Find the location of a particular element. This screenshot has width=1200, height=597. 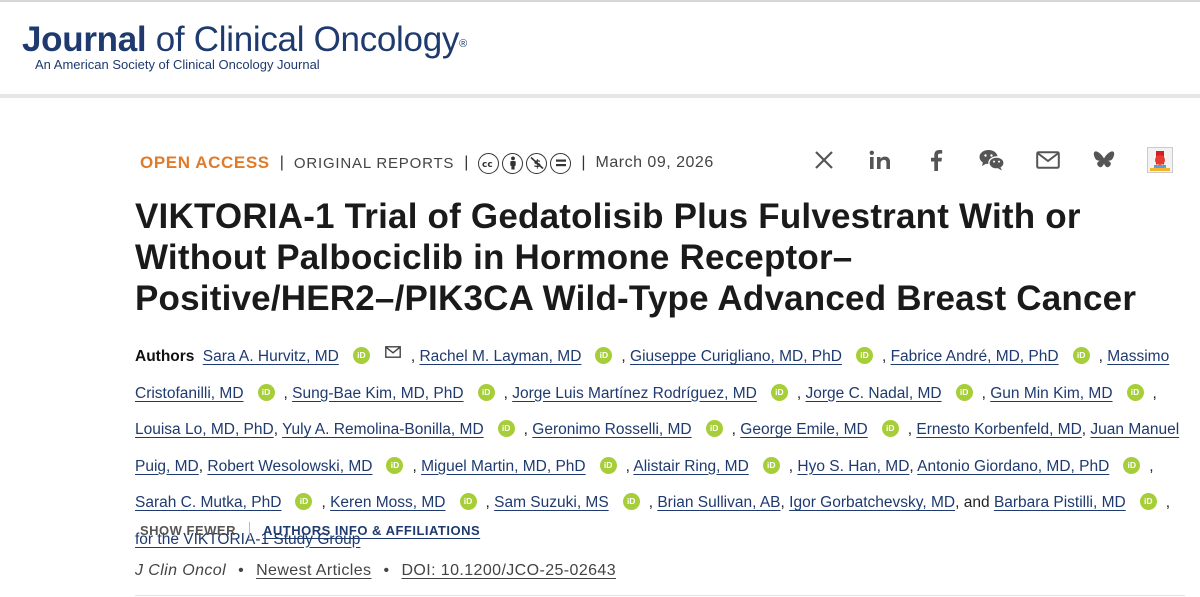

authors-affiliations-link: AUTHORS INFO & AFFILIATIONS is located at coordinates (371, 530).